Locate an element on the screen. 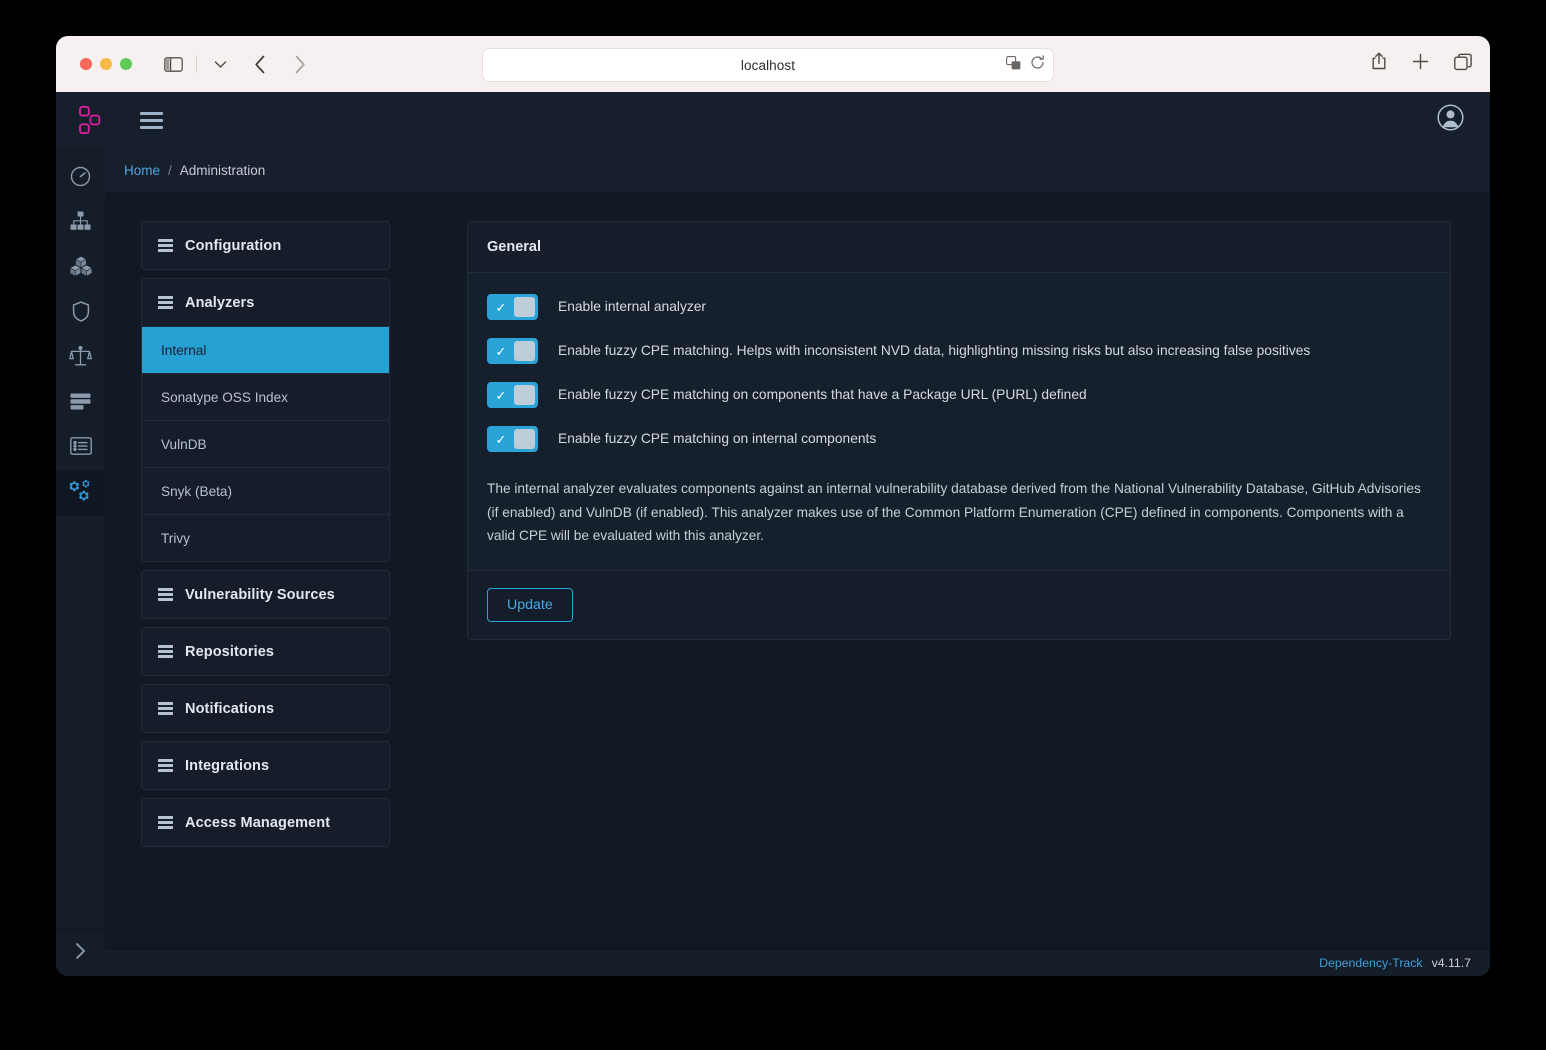 This screenshot has width=1546, height=1050. footer-brand: Dependency-Track is located at coordinates (1370, 963).